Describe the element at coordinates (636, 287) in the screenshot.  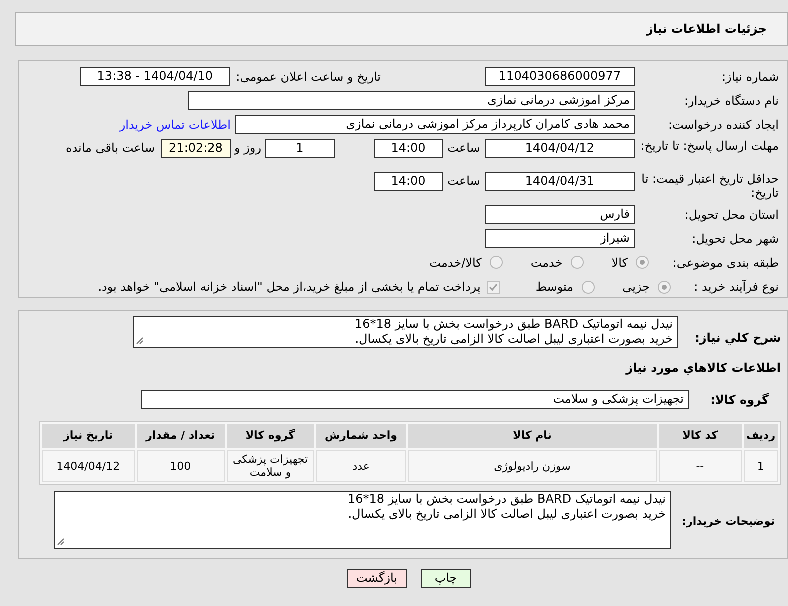
I see `radio-label: جزیی` at that location.